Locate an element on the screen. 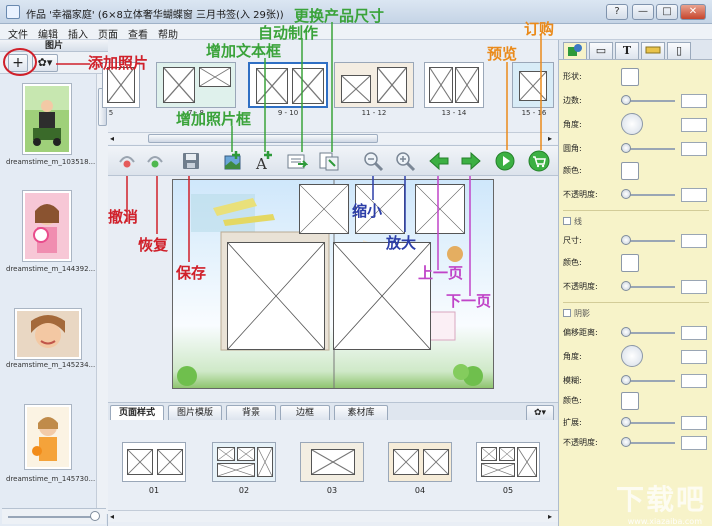 The image size is (712, 526). shadow-color-swatch is located at coordinates (630, 401).